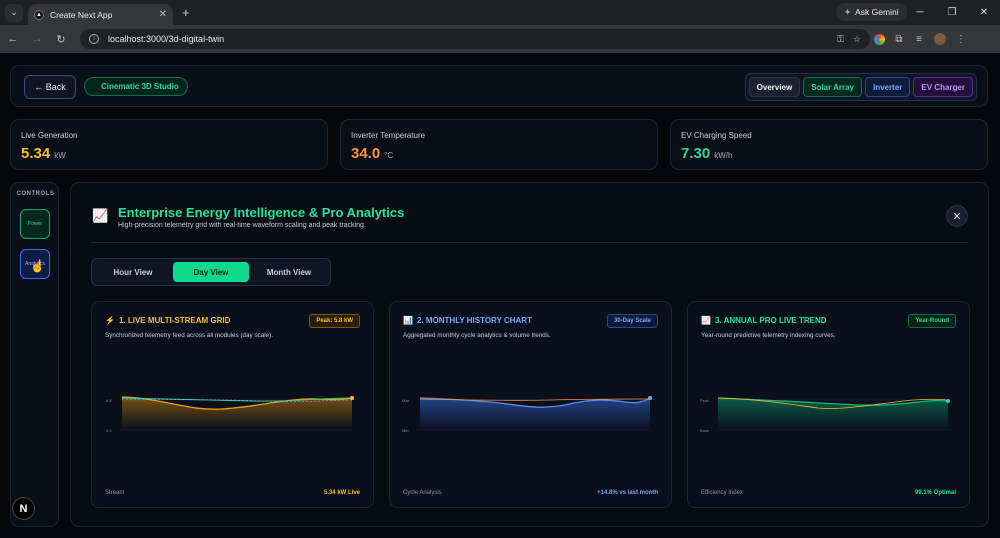  What do you see at coordinates (341, 493) in the screenshot?
I see `card-footer-value: 5.34 kW Live` at bounding box center [341, 493].